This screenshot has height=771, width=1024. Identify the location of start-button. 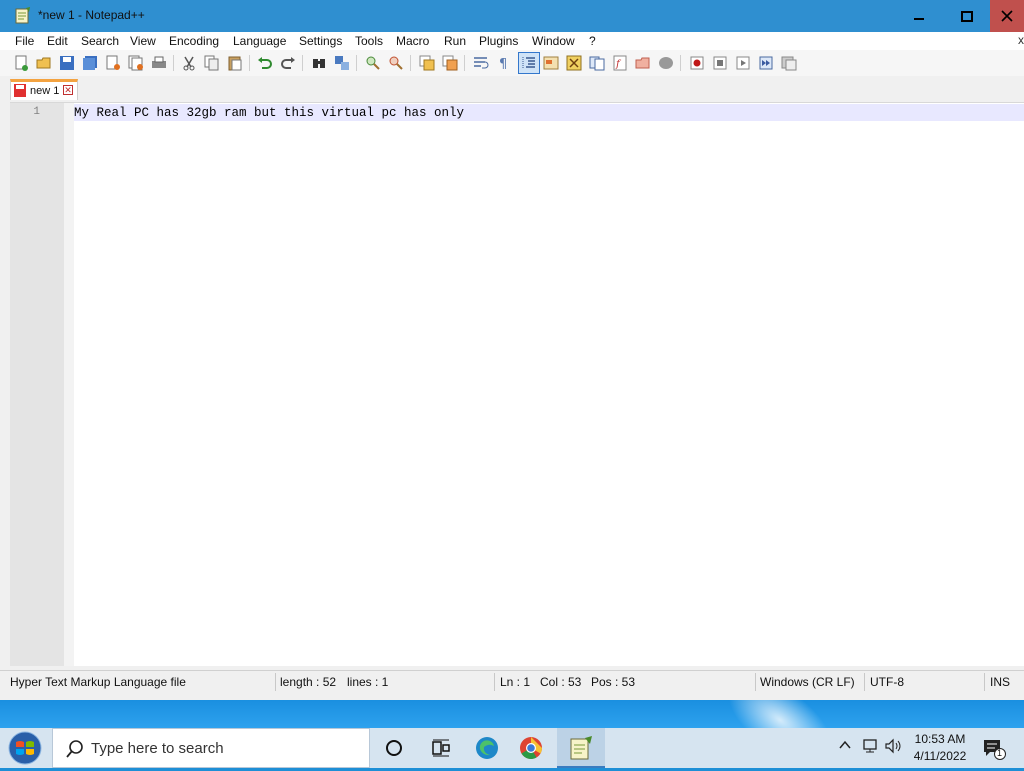
(25, 748).